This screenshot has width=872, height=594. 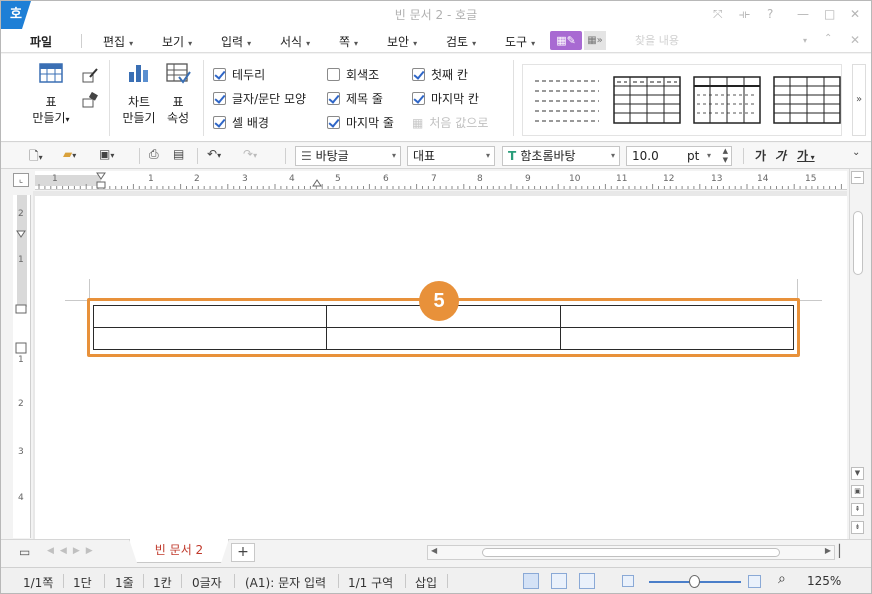 What do you see at coordinates (694, 581) in the screenshot?
I see `zoom-slider-handle` at bounding box center [694, 581].